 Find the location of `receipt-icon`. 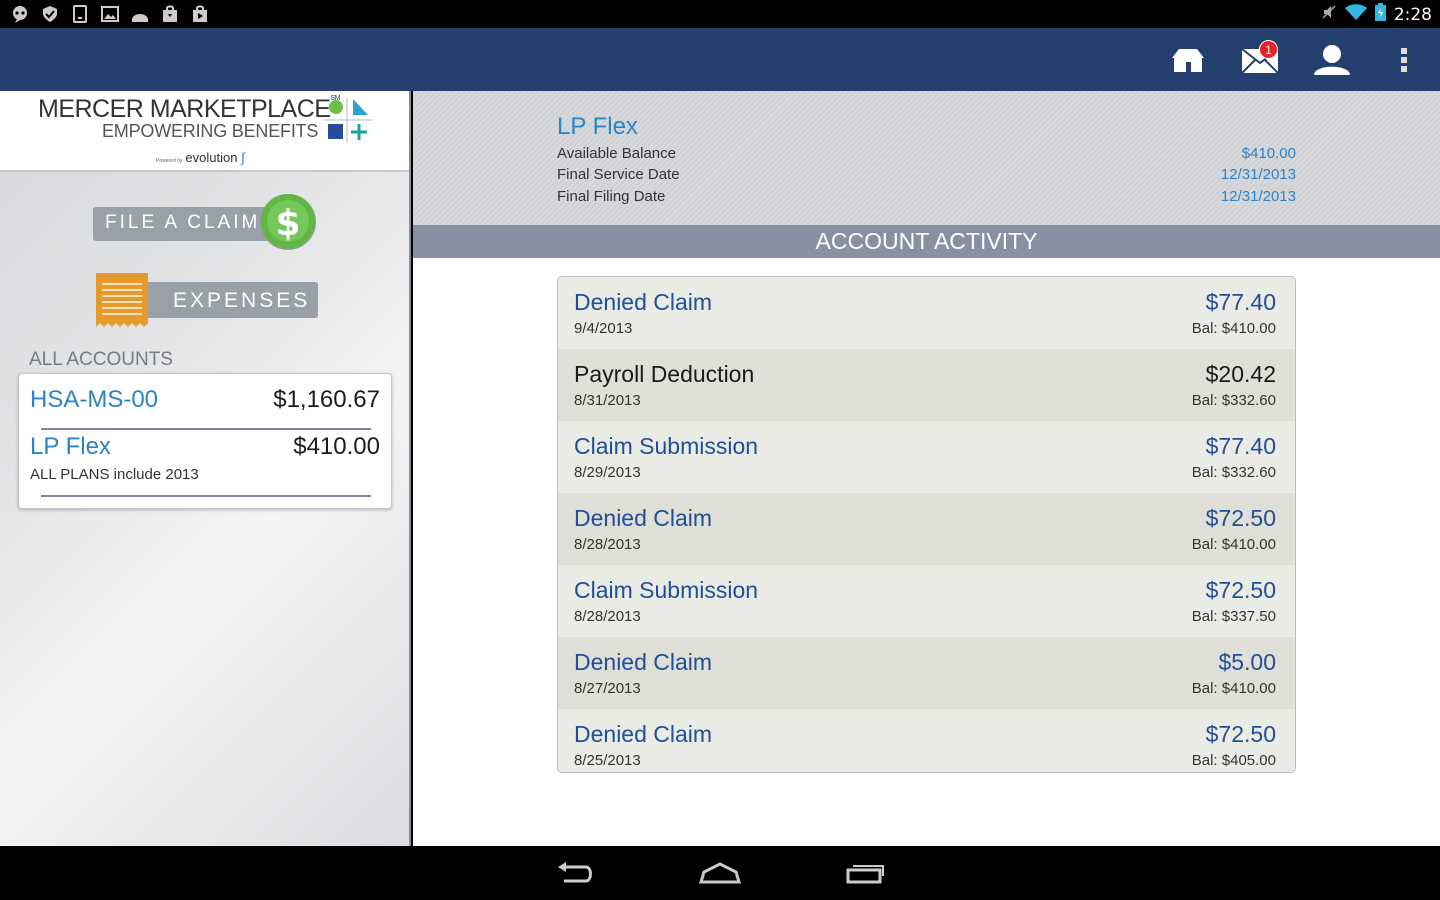

receipt-icon is located at coordinates (122, 300).